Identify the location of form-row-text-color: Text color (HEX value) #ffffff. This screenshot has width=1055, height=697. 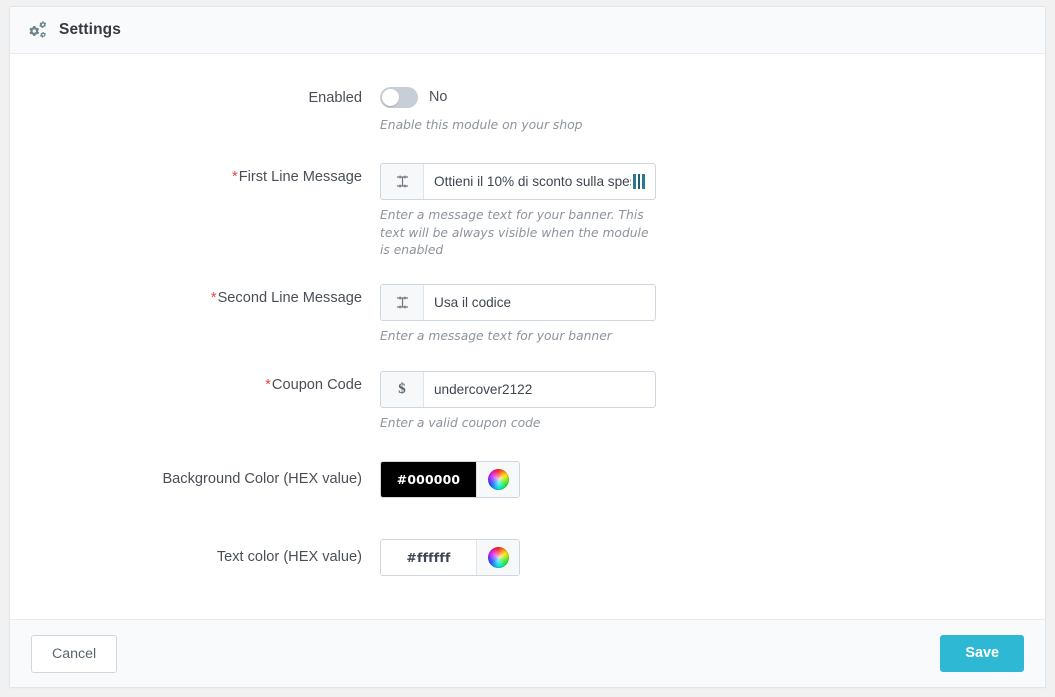
(527, 557).